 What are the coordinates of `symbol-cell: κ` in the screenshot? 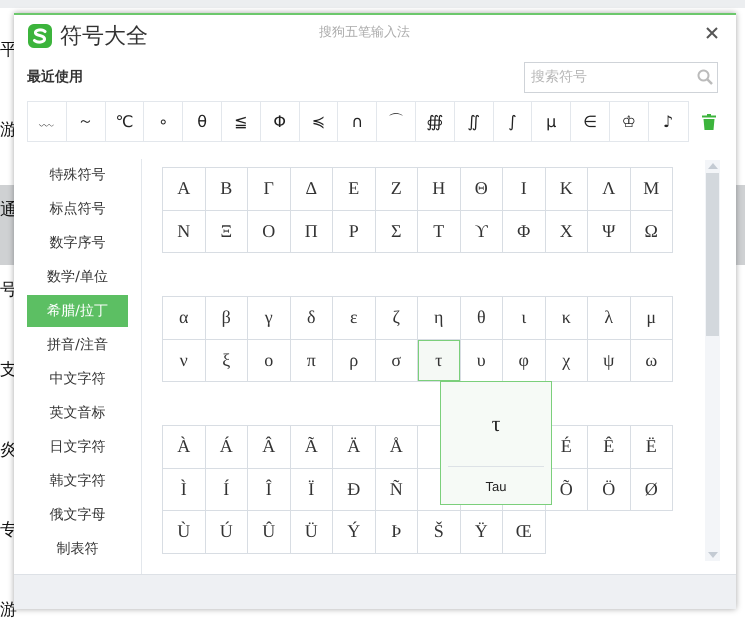 It's located at (567, 318).